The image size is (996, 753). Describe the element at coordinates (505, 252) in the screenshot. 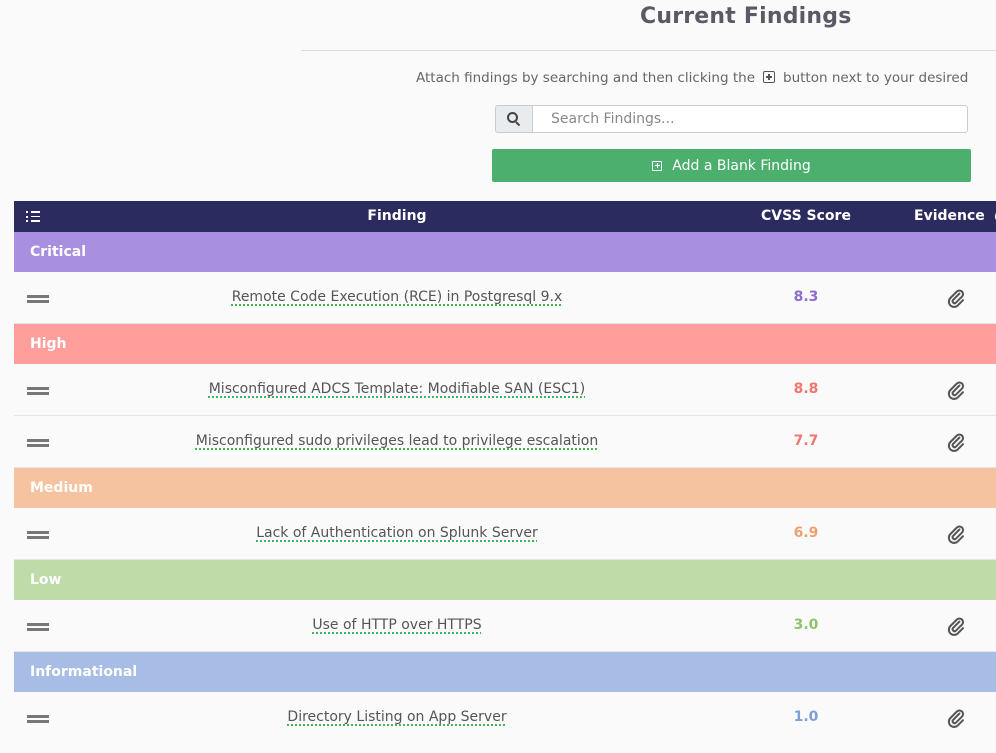

I see `severity-group-critical: Critical` at that location.